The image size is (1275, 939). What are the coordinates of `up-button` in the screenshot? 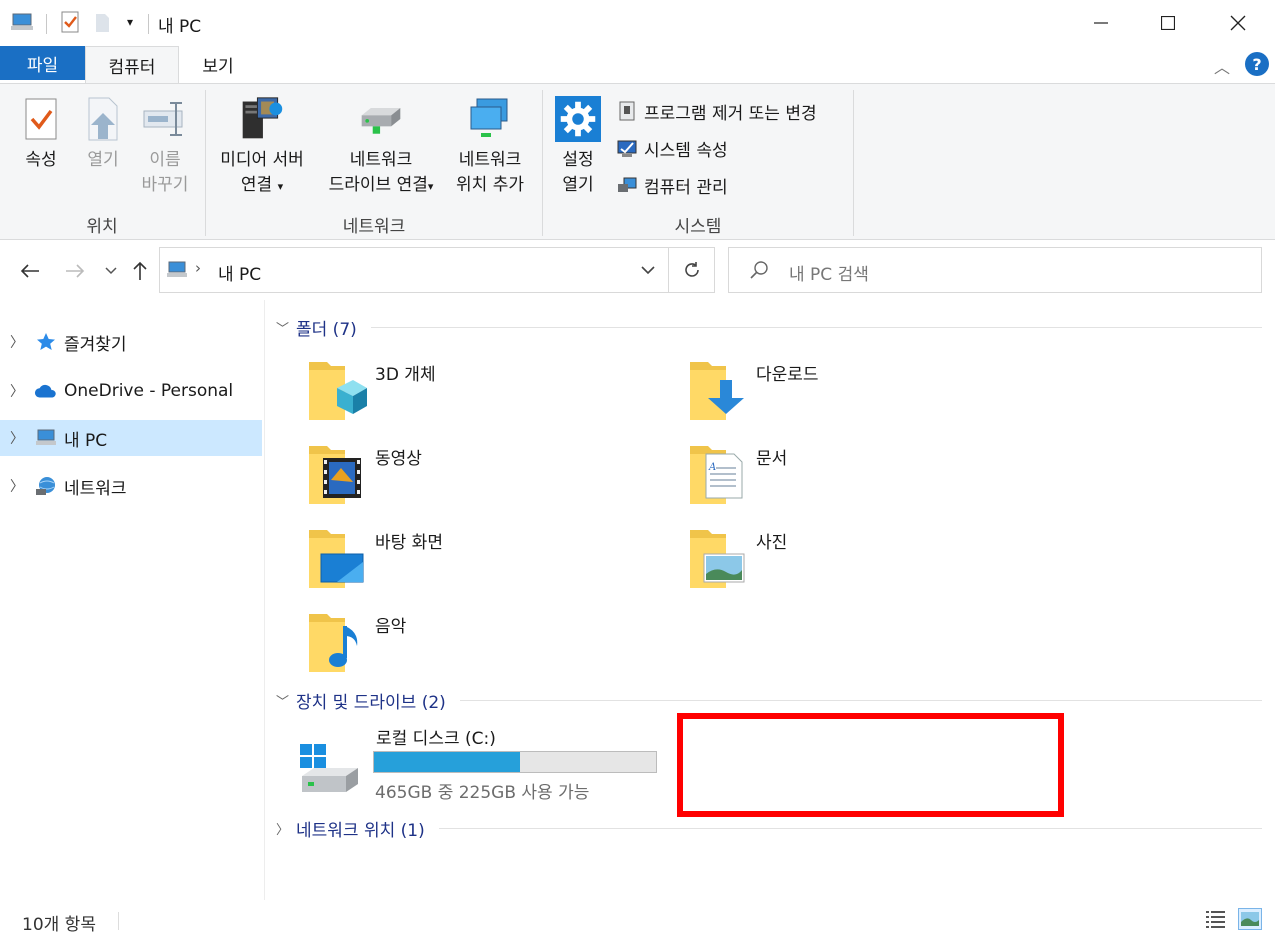 It's located at (140, 271).